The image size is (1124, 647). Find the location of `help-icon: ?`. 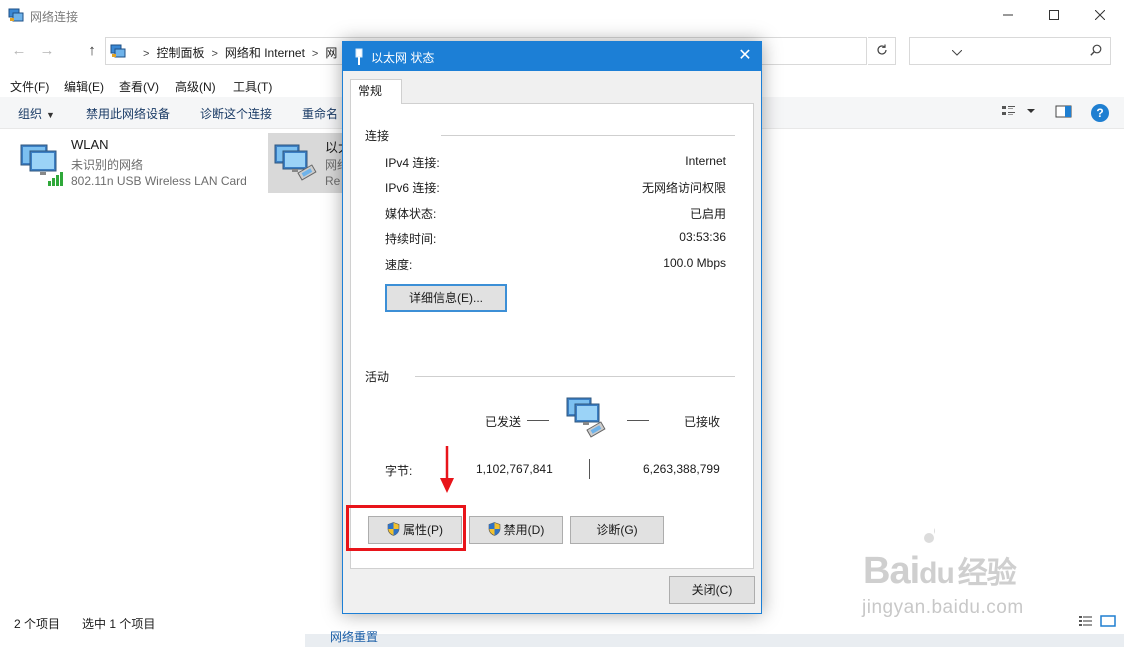

help-icon: ? is located at coordinates (1100, 113).